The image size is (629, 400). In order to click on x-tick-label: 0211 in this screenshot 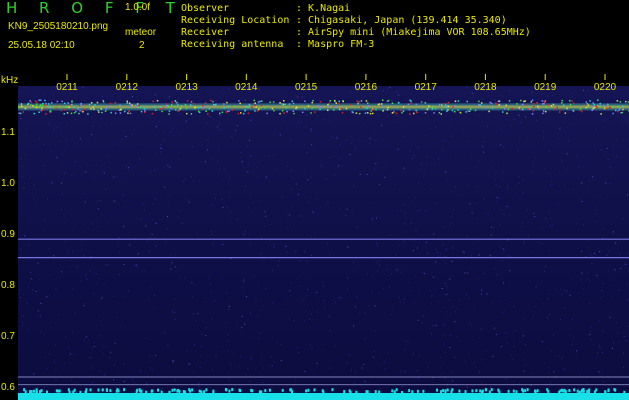, I will do `click(67, 87)`.